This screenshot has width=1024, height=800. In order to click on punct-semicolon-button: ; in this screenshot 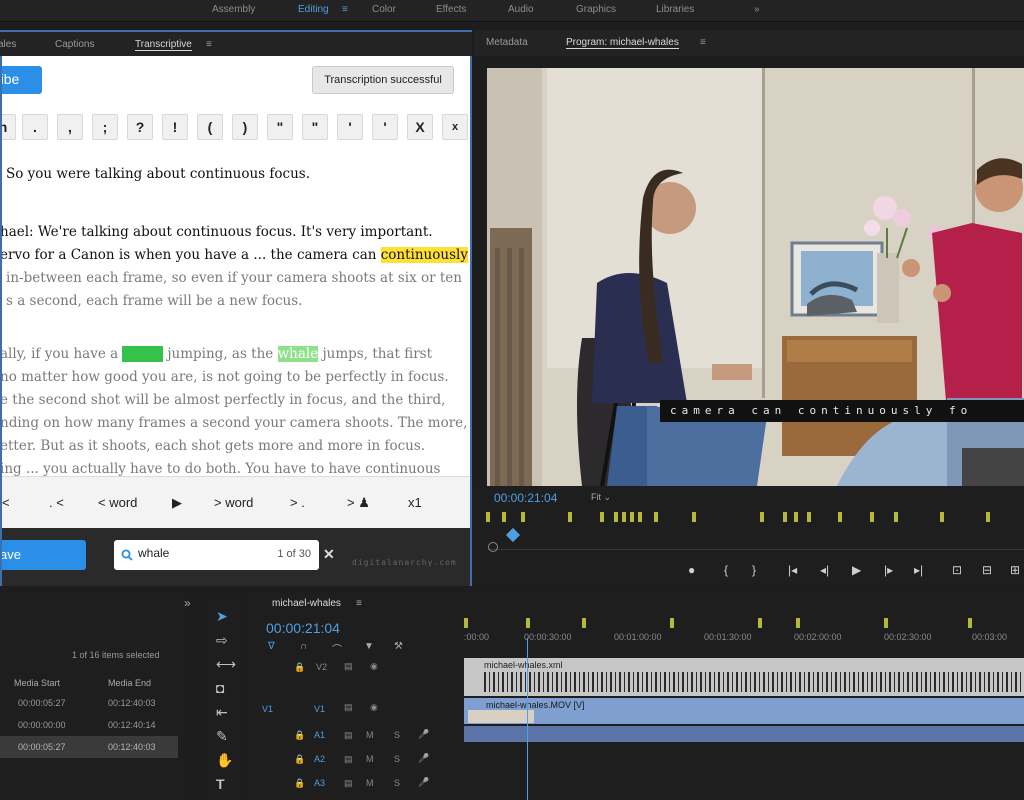, I will do `click(105, 127)`.